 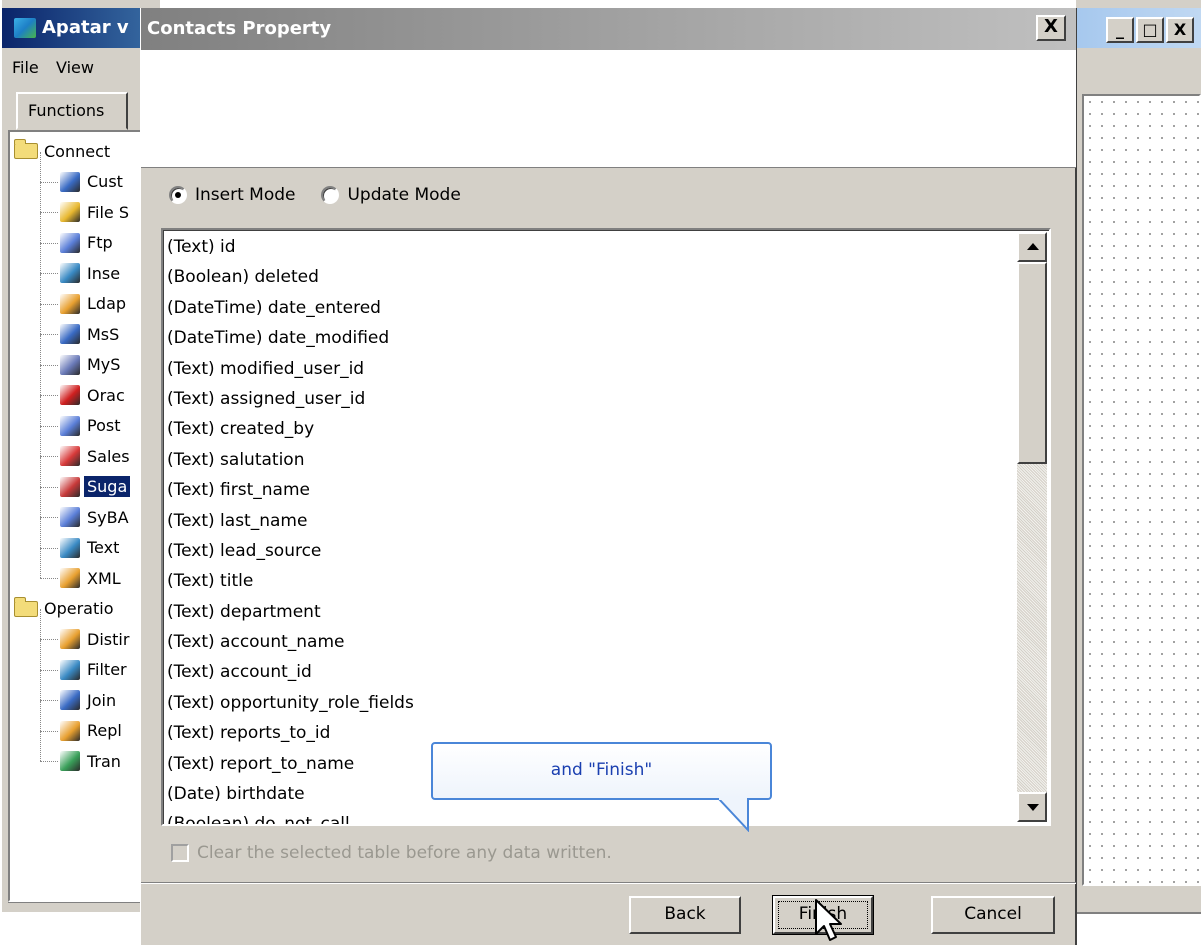 I want to click on field-list-item: (Text) account_id, so click(x=593, y=672).